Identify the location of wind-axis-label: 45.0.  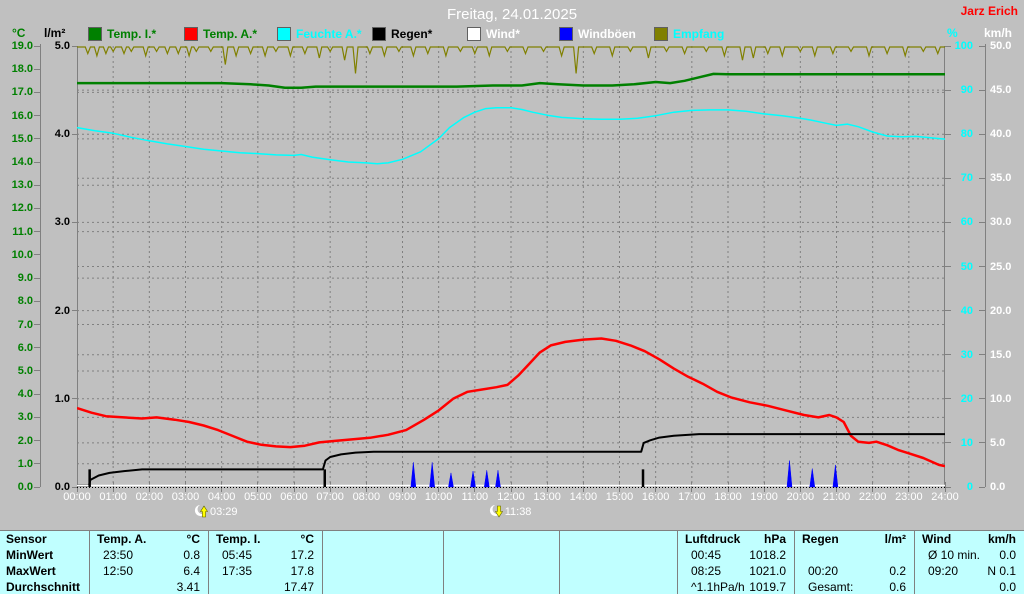
(1001, 90).